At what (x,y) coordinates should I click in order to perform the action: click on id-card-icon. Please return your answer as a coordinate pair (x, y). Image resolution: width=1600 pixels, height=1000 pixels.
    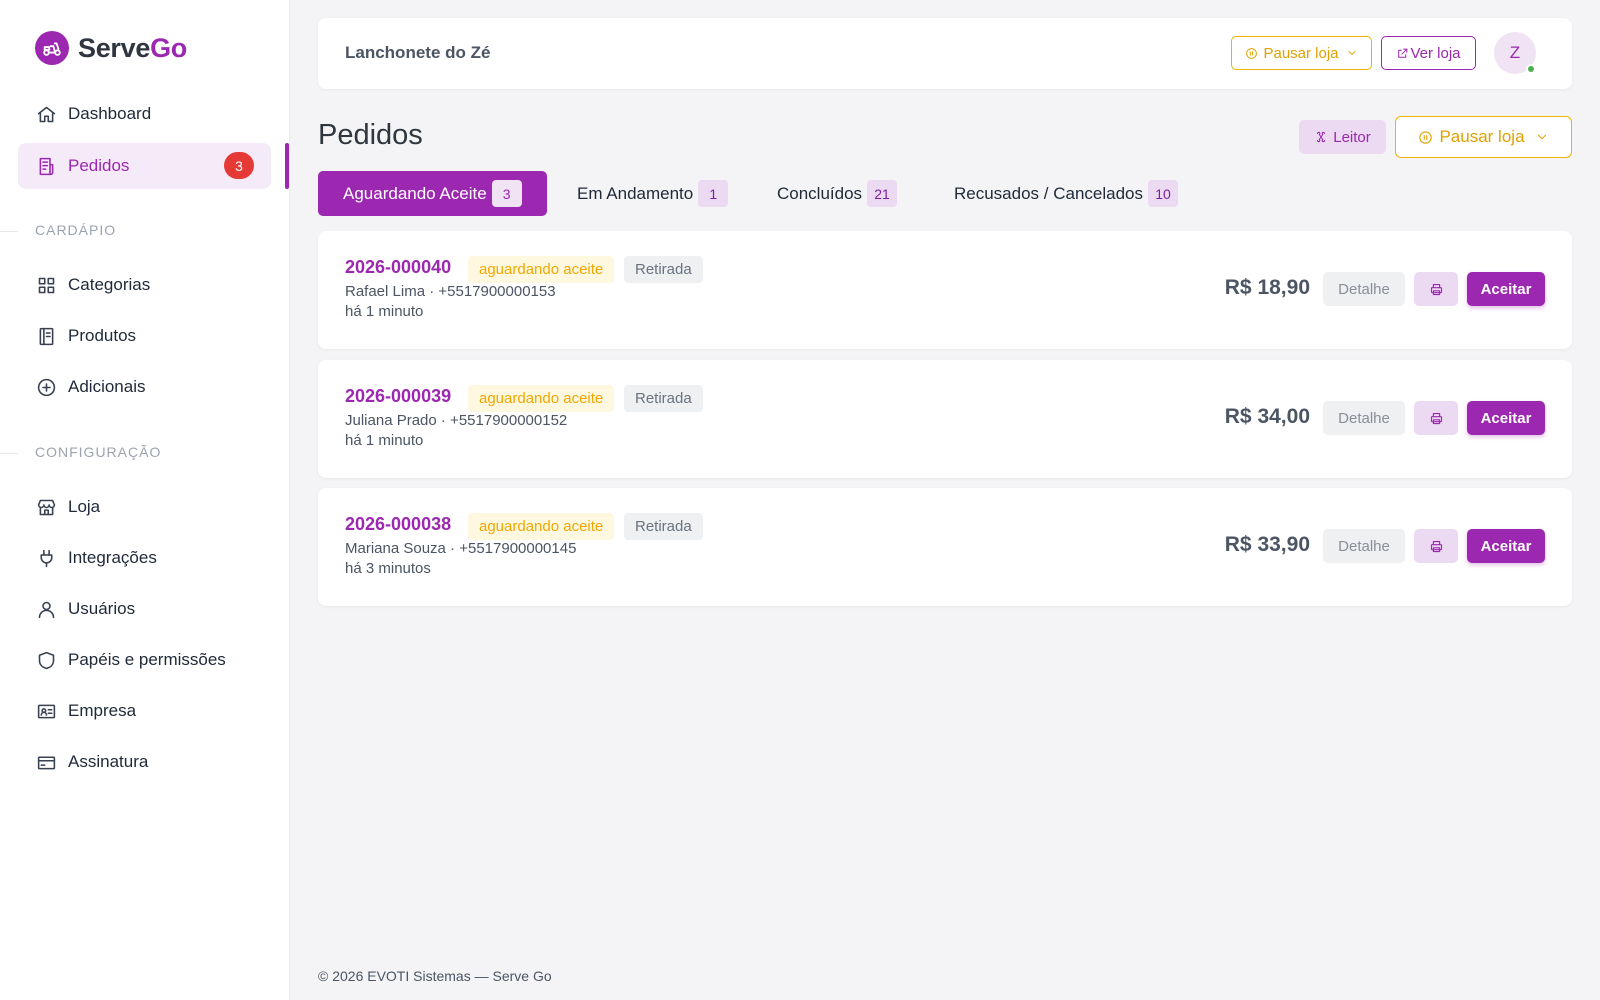
    Looking at the image, I should click on (46, 711).